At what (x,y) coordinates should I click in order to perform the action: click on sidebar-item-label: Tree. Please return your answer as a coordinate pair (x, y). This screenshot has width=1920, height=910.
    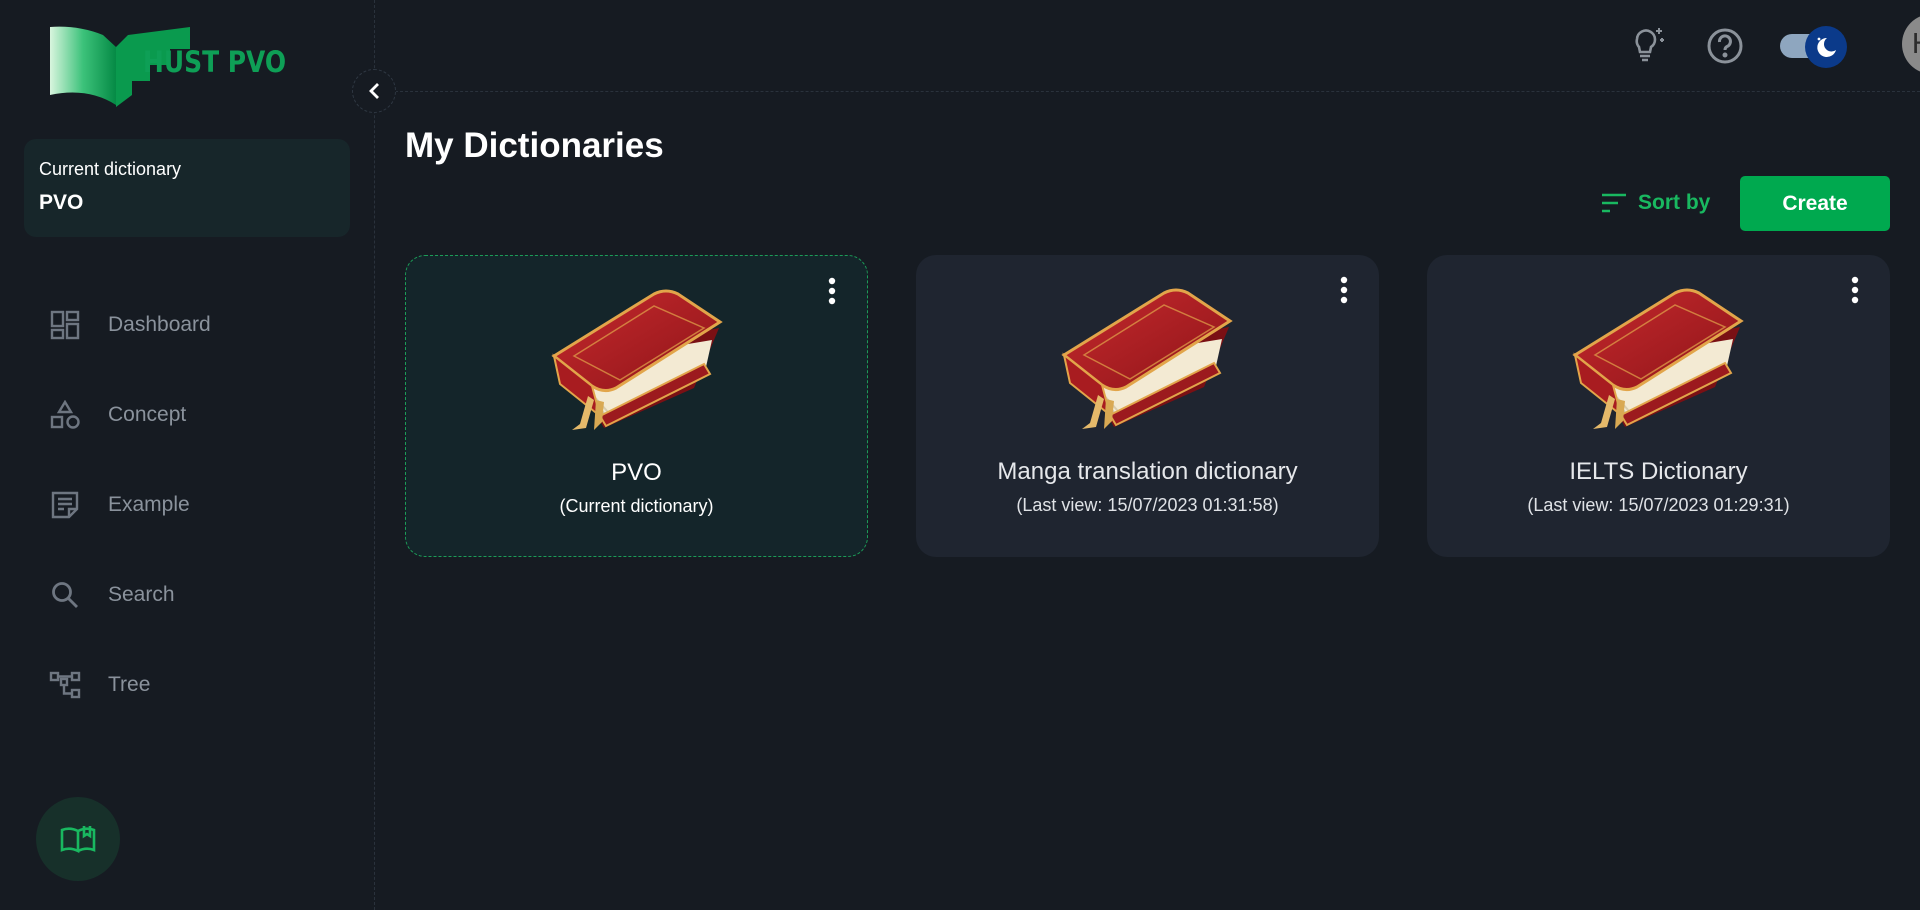
    Looking at the image, I should click on (129, 684).